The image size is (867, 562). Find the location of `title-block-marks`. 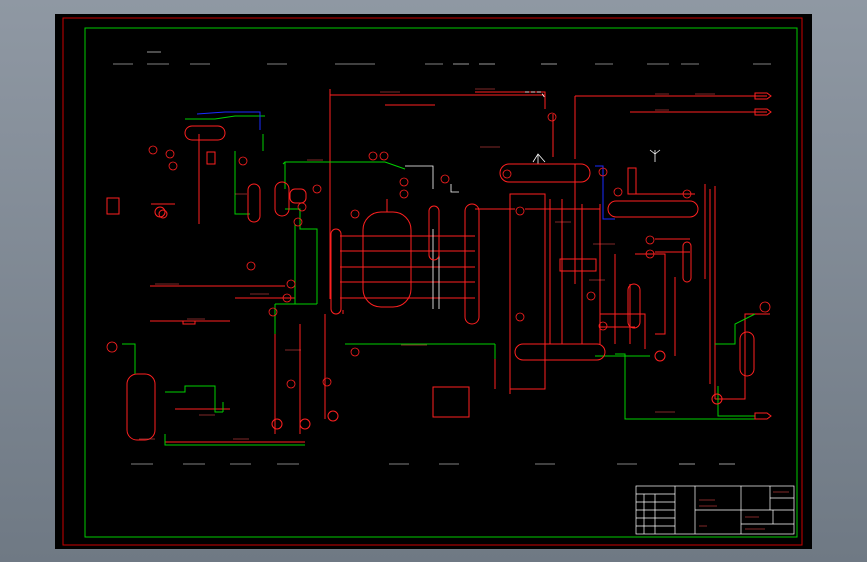

title-block-marks is located at coordinates (744, 510).